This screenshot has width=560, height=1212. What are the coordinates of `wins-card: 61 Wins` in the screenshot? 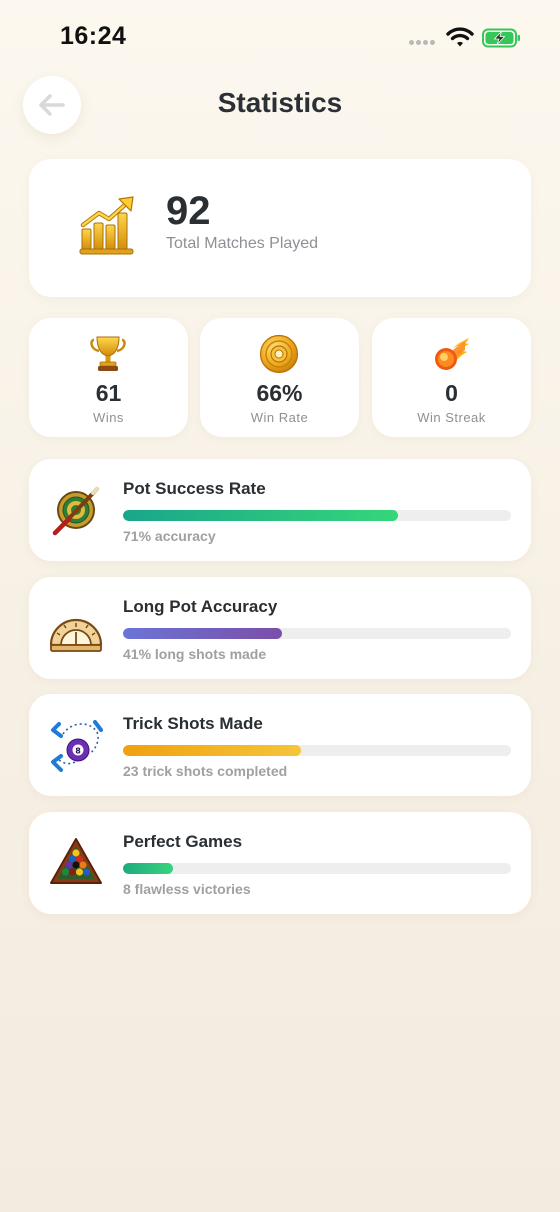 It's located at (108, 377).